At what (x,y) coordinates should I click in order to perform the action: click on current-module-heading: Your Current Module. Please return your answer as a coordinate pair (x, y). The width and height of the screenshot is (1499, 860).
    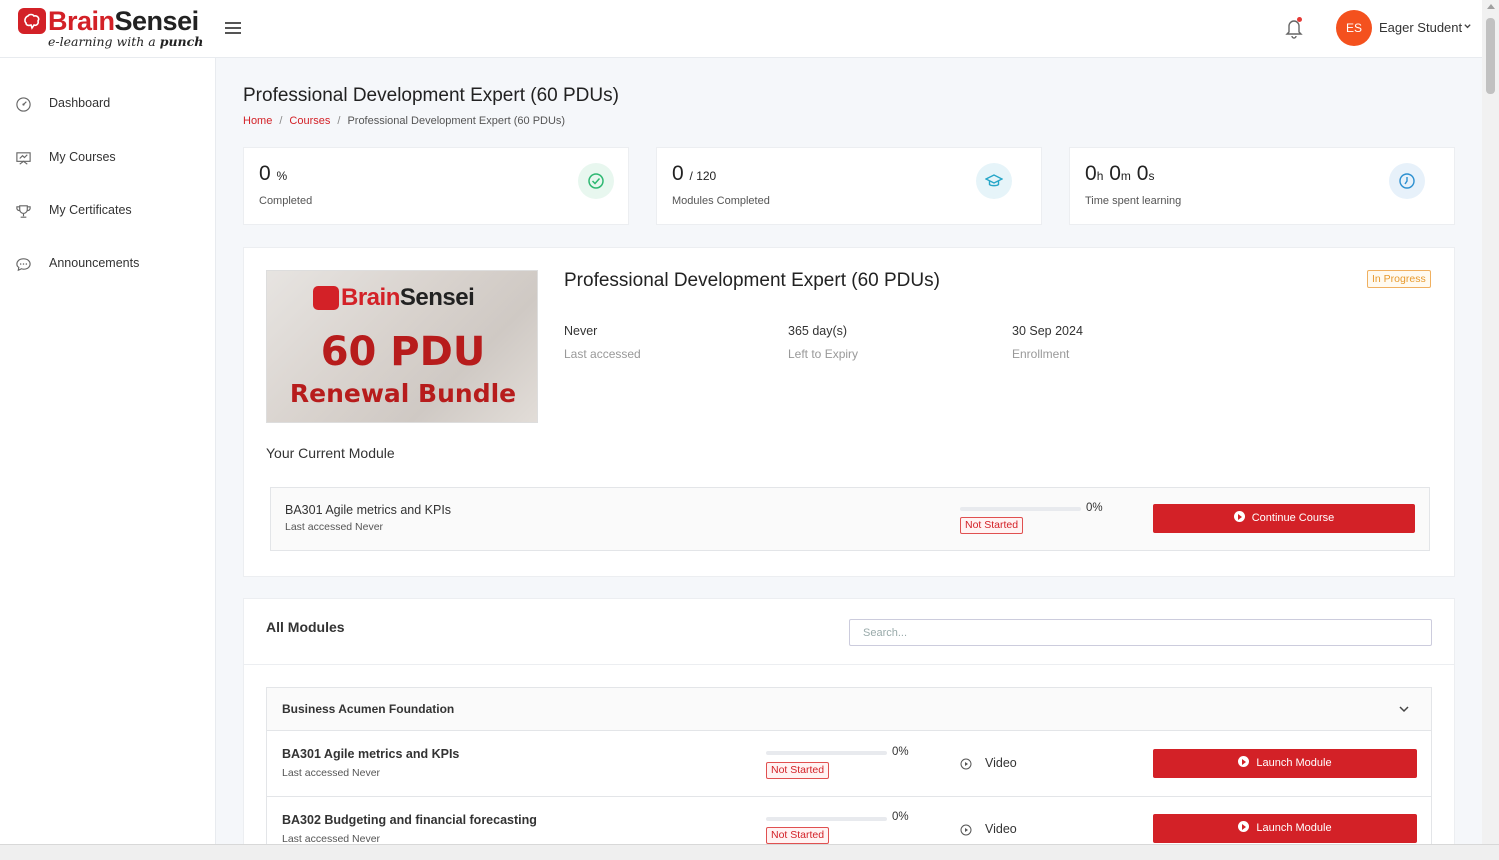
    Looking at the image, I should click on (330, 453).